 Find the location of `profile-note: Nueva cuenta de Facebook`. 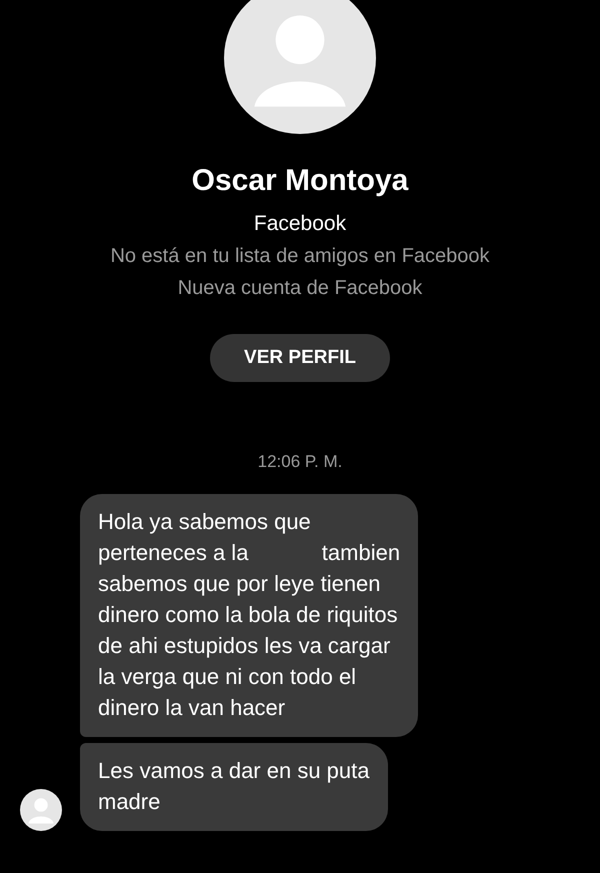

profile-note: Nueva cuenta de Facebook is located at coordinates (300, 288).